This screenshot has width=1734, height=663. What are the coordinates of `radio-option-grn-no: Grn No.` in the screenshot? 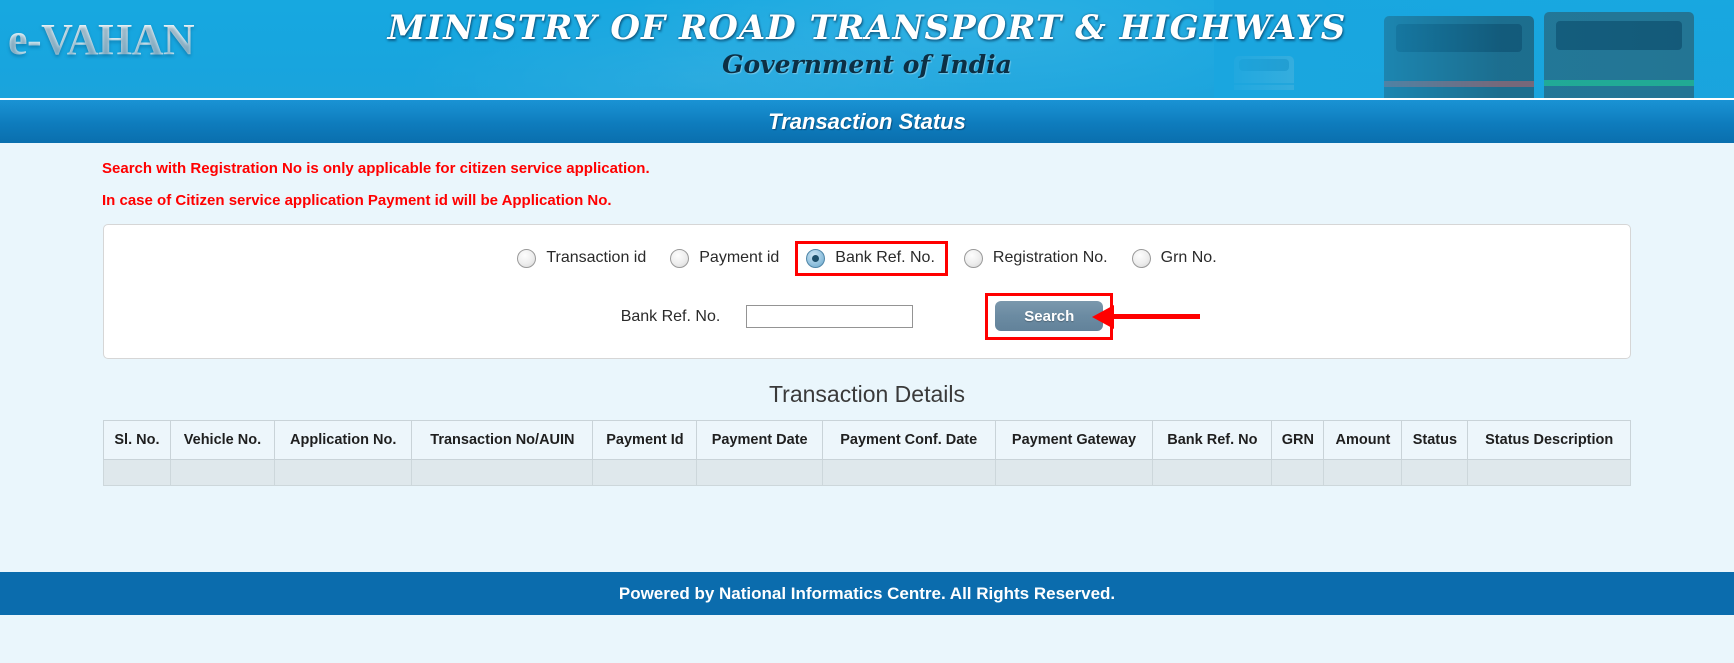 It's located at (1174, 258).